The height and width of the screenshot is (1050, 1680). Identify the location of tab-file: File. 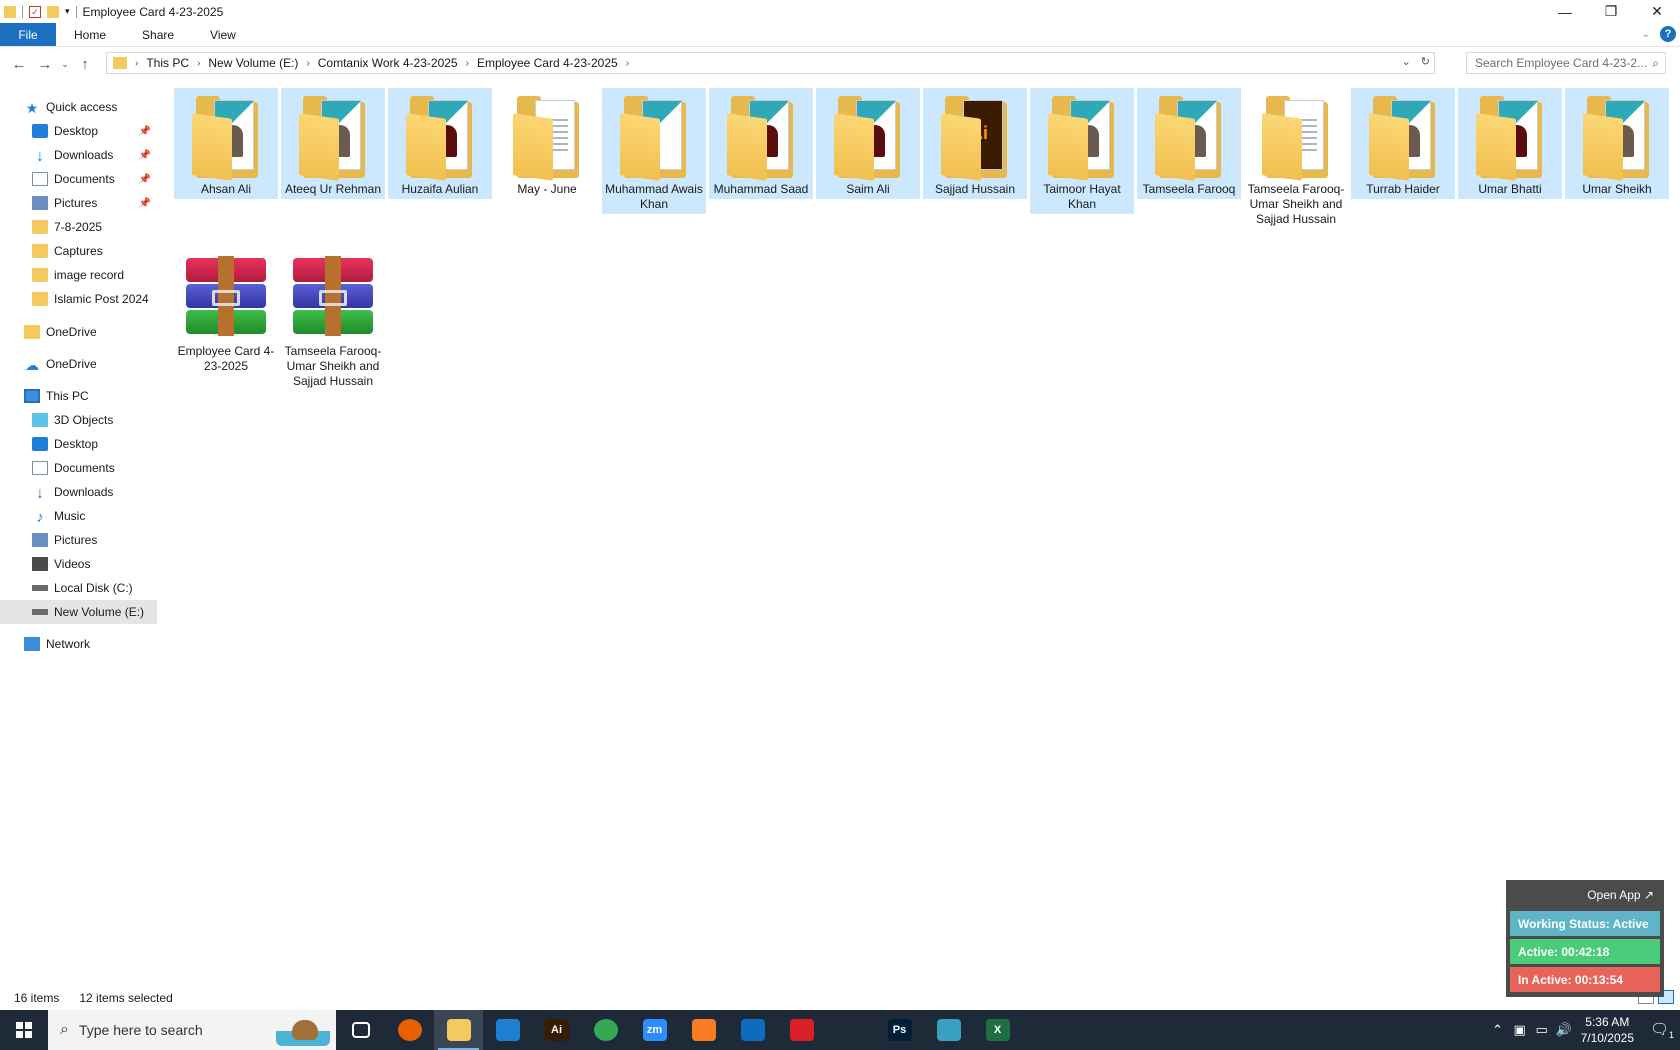
(28, 34).